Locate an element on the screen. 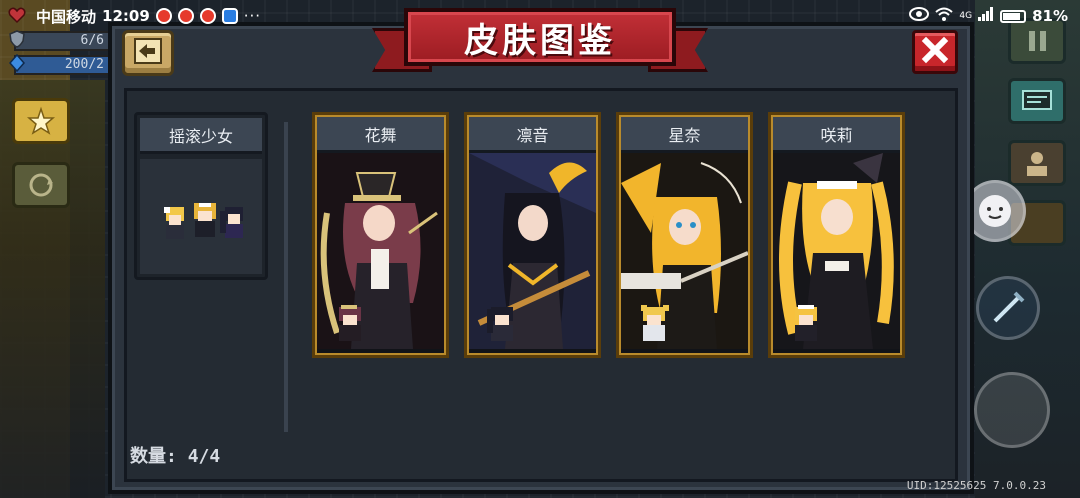 This screenshot has width=1080, height=498. more-notifications-icon: ··· is located at coordinates (252, 16).